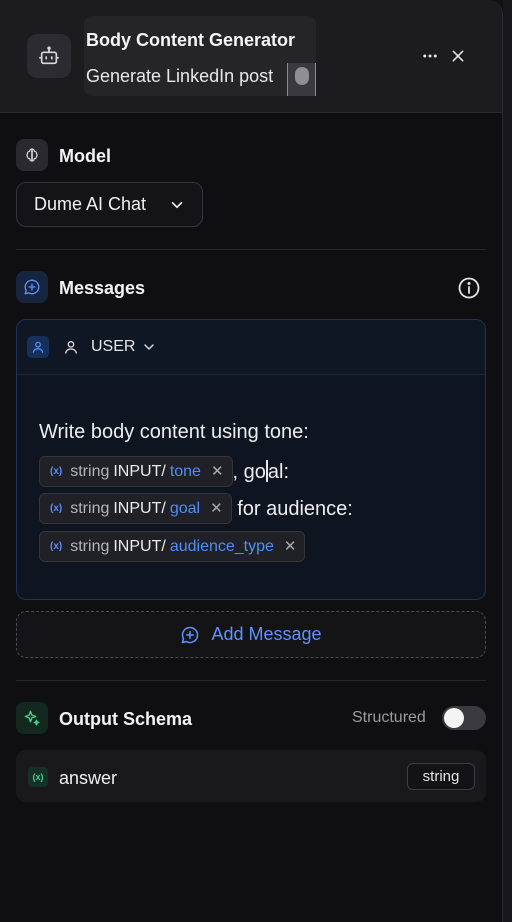 The height and width of the screenshot is (922, 512). Describe the element at coordinates (454, 718) in the screenshot. I see `toggle-knob` at that location.